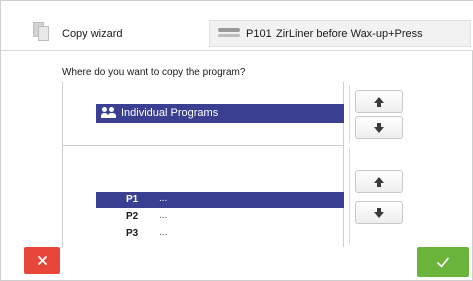  I want to click on program-info-box: P101 ZirLiner before Wax-up+Press, so click(340, 33).